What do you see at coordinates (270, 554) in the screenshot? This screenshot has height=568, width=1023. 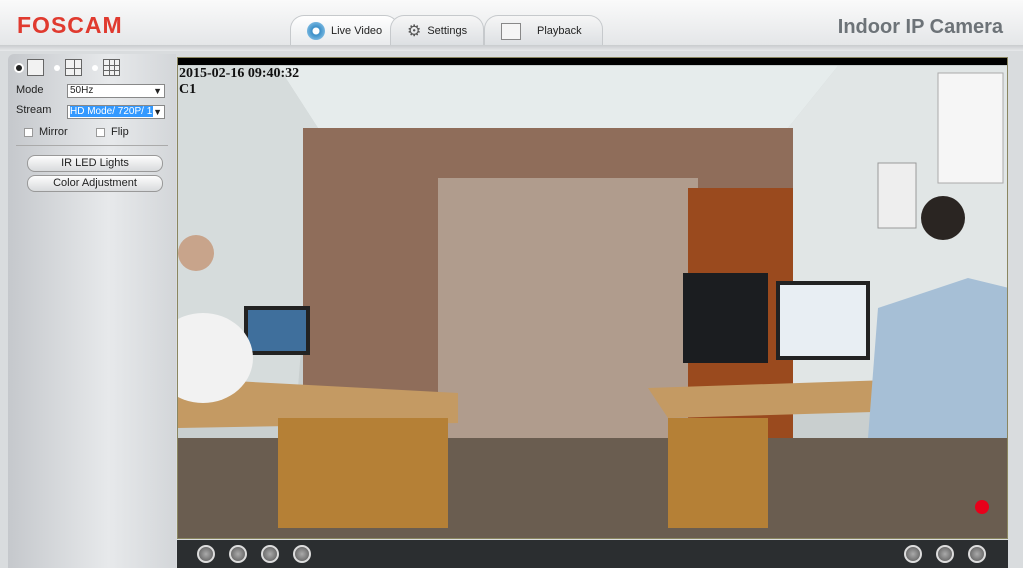 I see `talk-icon` at bounding box center [270, 554].